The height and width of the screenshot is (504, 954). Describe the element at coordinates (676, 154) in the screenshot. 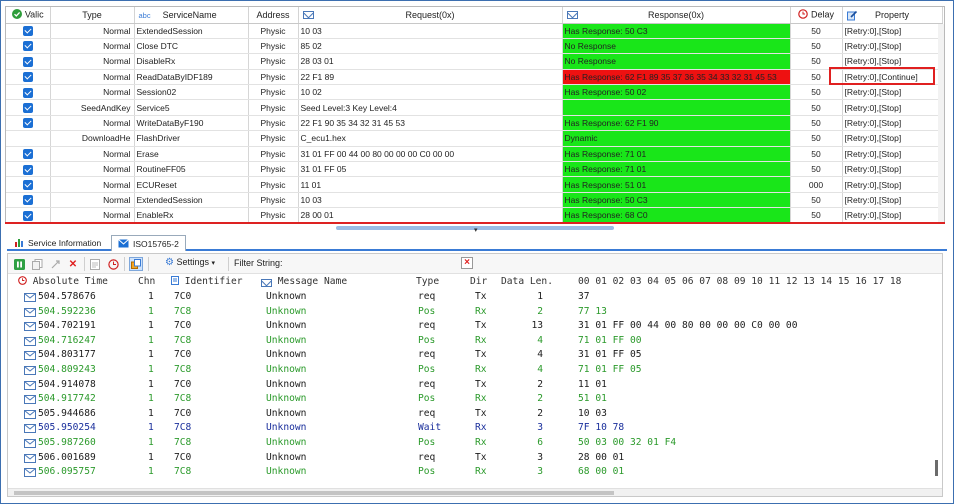

I see `response-cell: Has Response: 71 01` at that location.